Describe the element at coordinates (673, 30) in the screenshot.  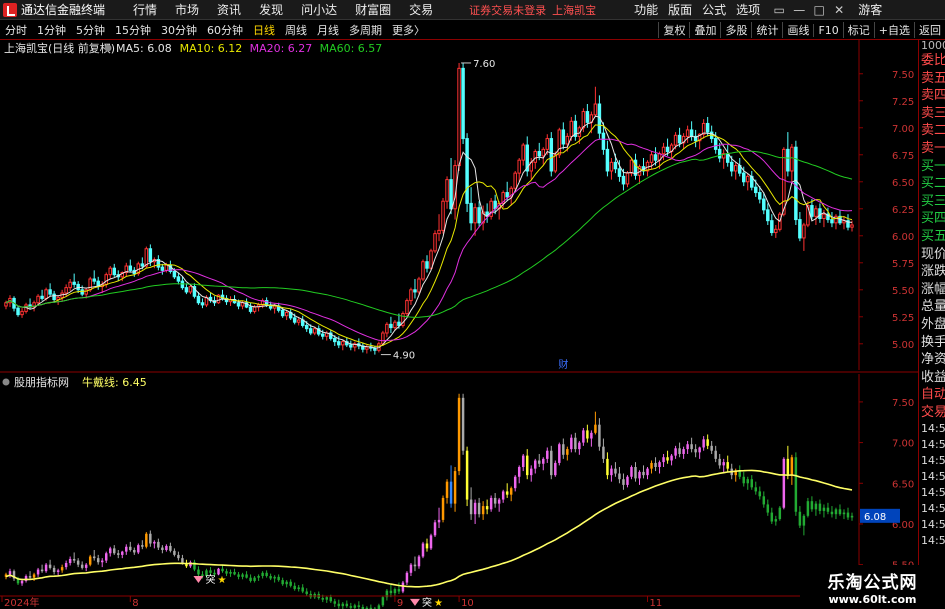
I see `adjust-button: 复权` at that location.